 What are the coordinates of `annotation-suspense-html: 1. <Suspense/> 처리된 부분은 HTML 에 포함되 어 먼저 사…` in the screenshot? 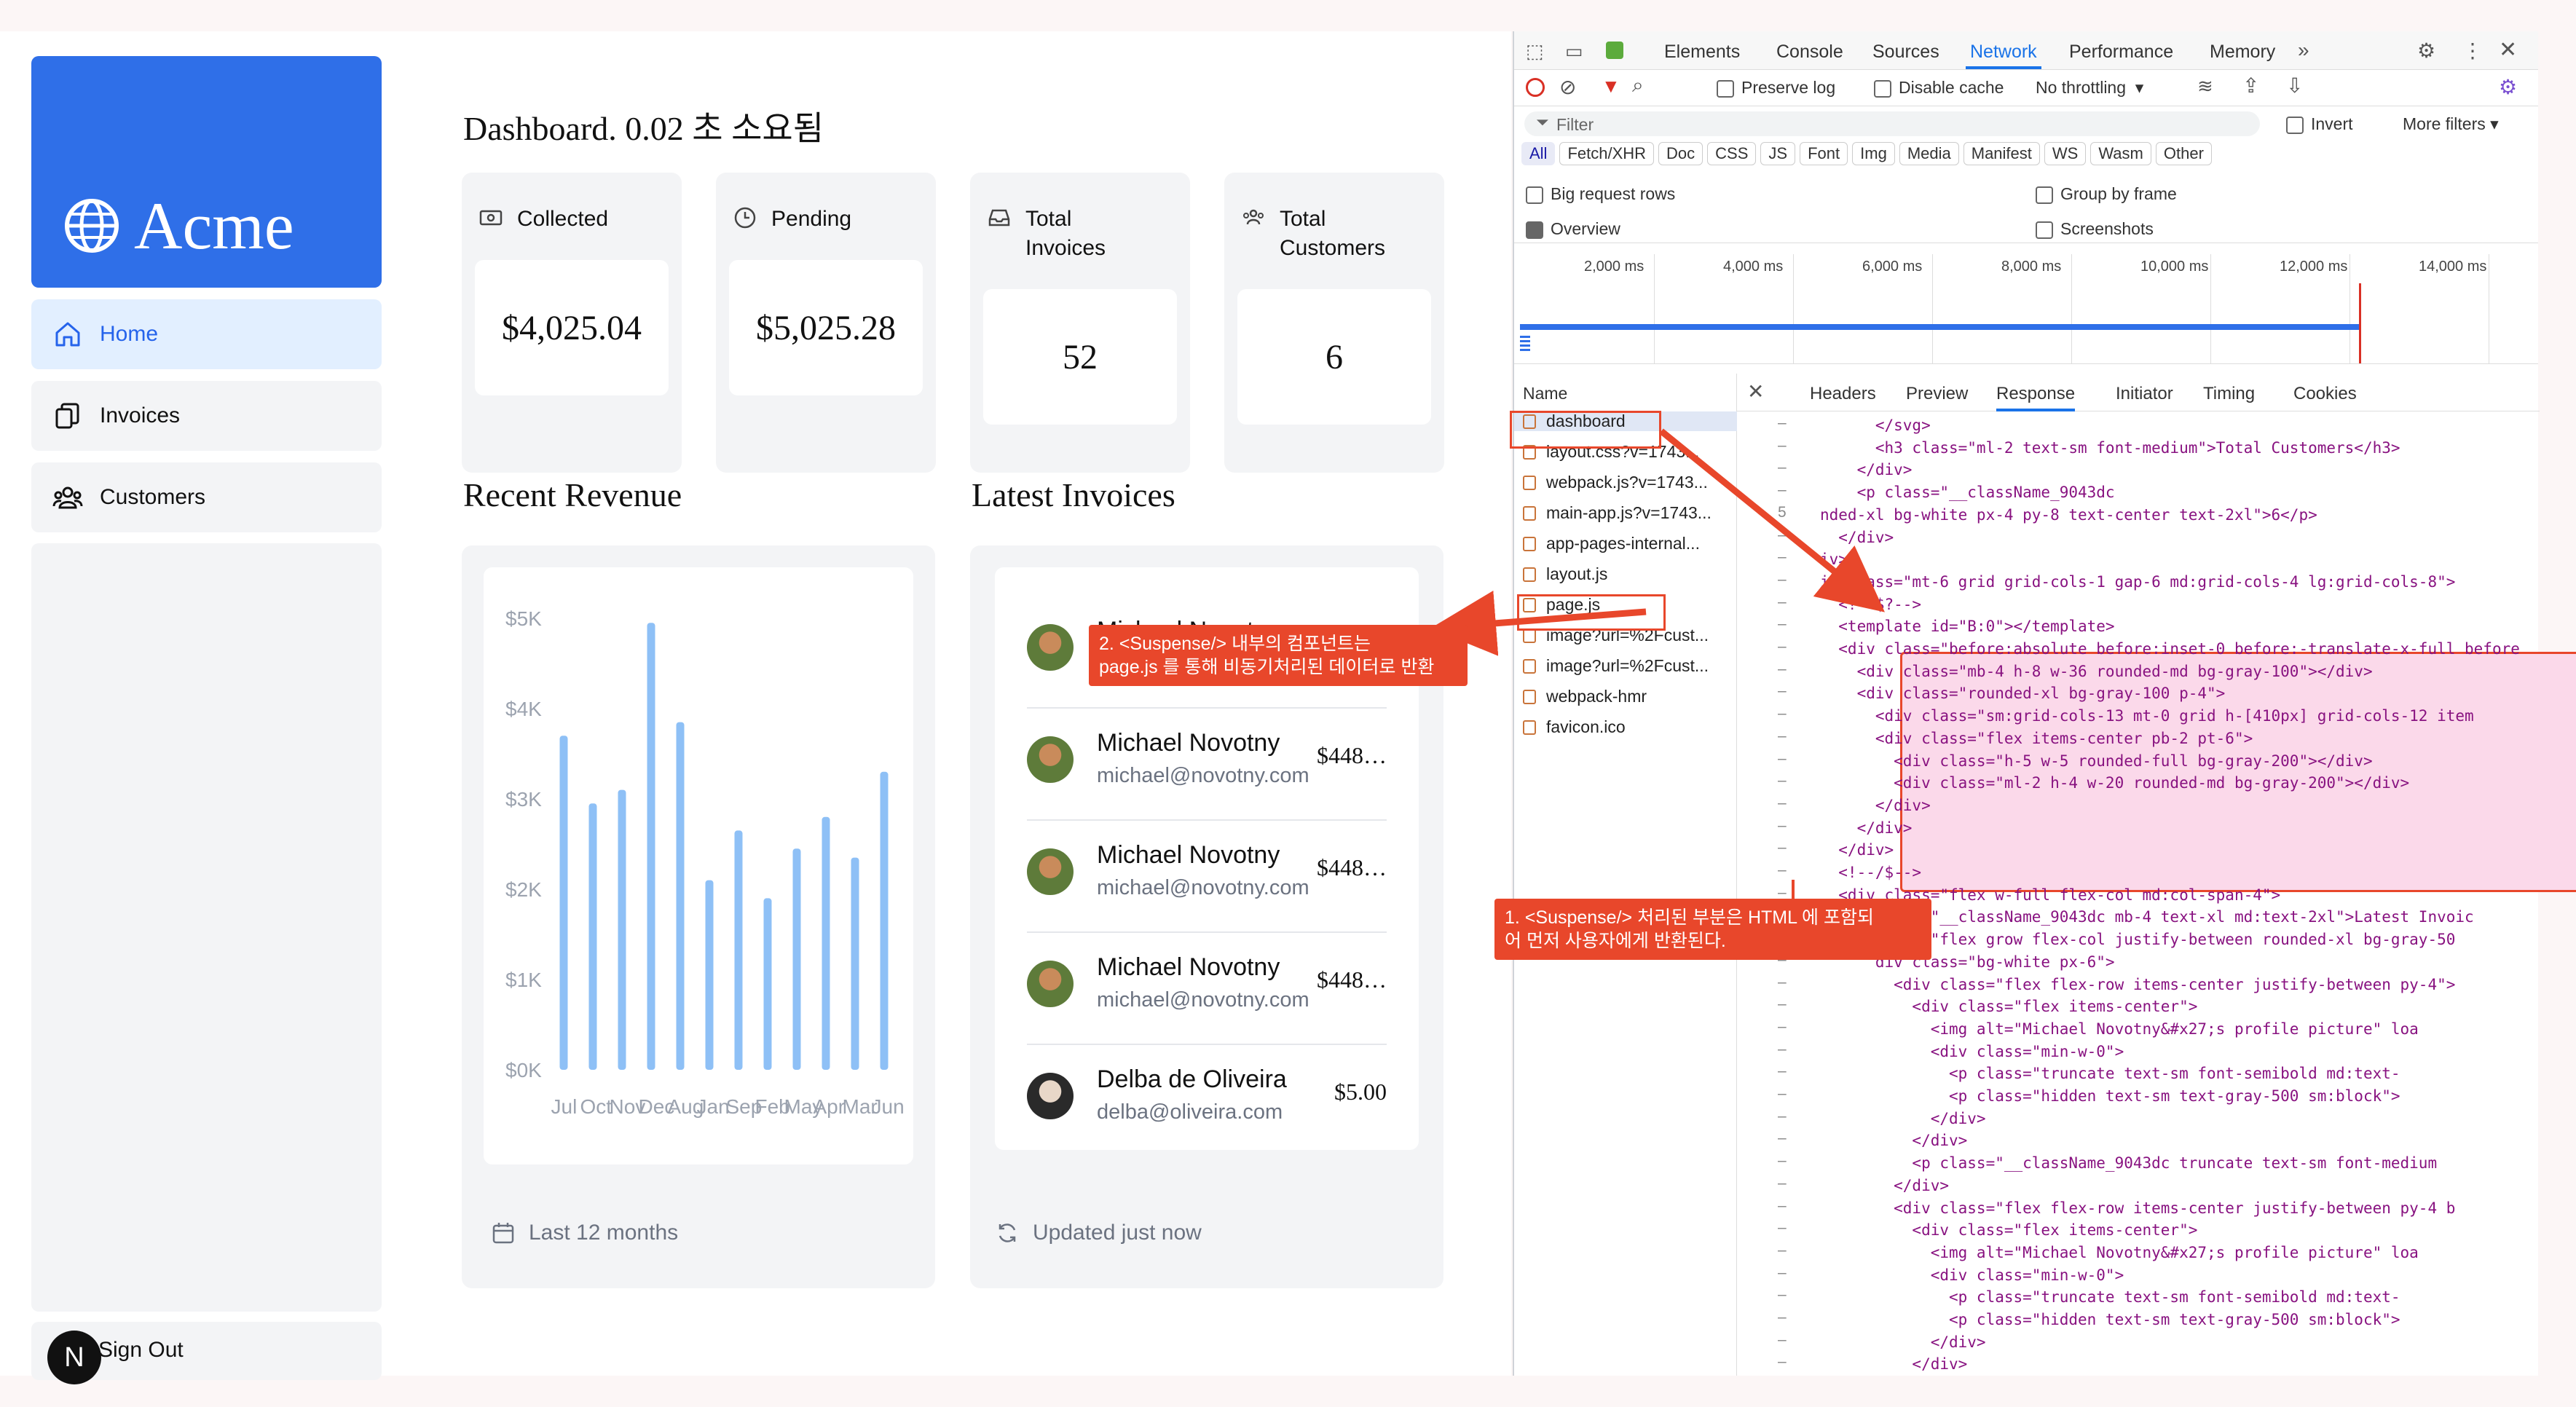 It's located at (1712, 929).